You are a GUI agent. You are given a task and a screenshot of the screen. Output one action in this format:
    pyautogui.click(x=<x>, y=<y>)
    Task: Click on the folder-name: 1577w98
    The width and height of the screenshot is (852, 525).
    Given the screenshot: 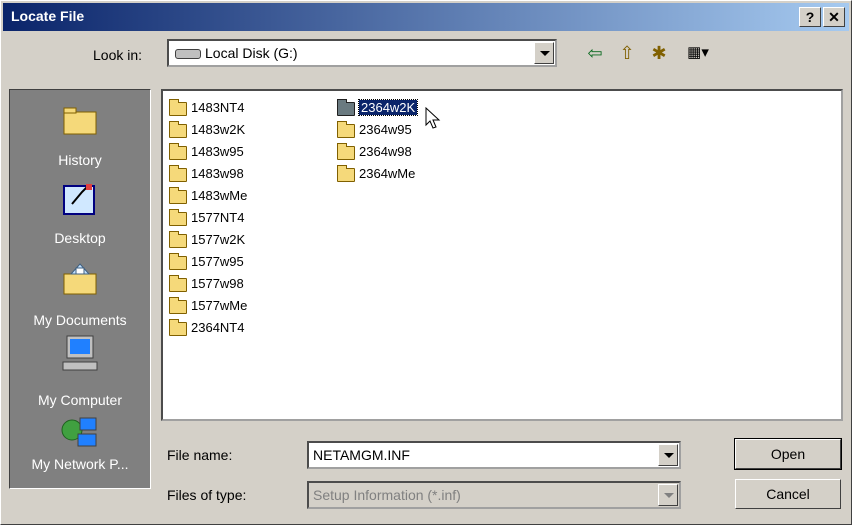 What is the action you would take?
    pyautogui.click(x=217, y=283)
    